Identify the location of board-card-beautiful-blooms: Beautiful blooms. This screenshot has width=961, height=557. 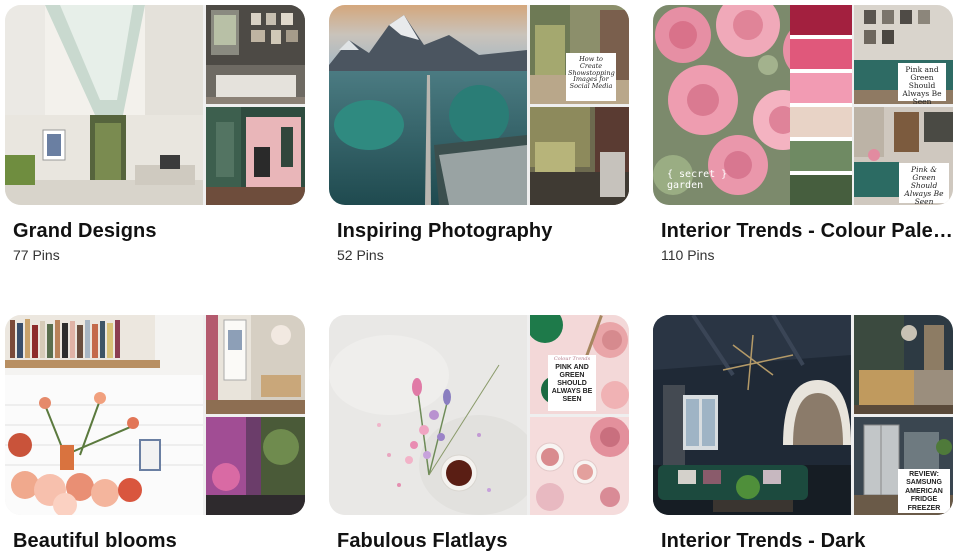
(155, 433).